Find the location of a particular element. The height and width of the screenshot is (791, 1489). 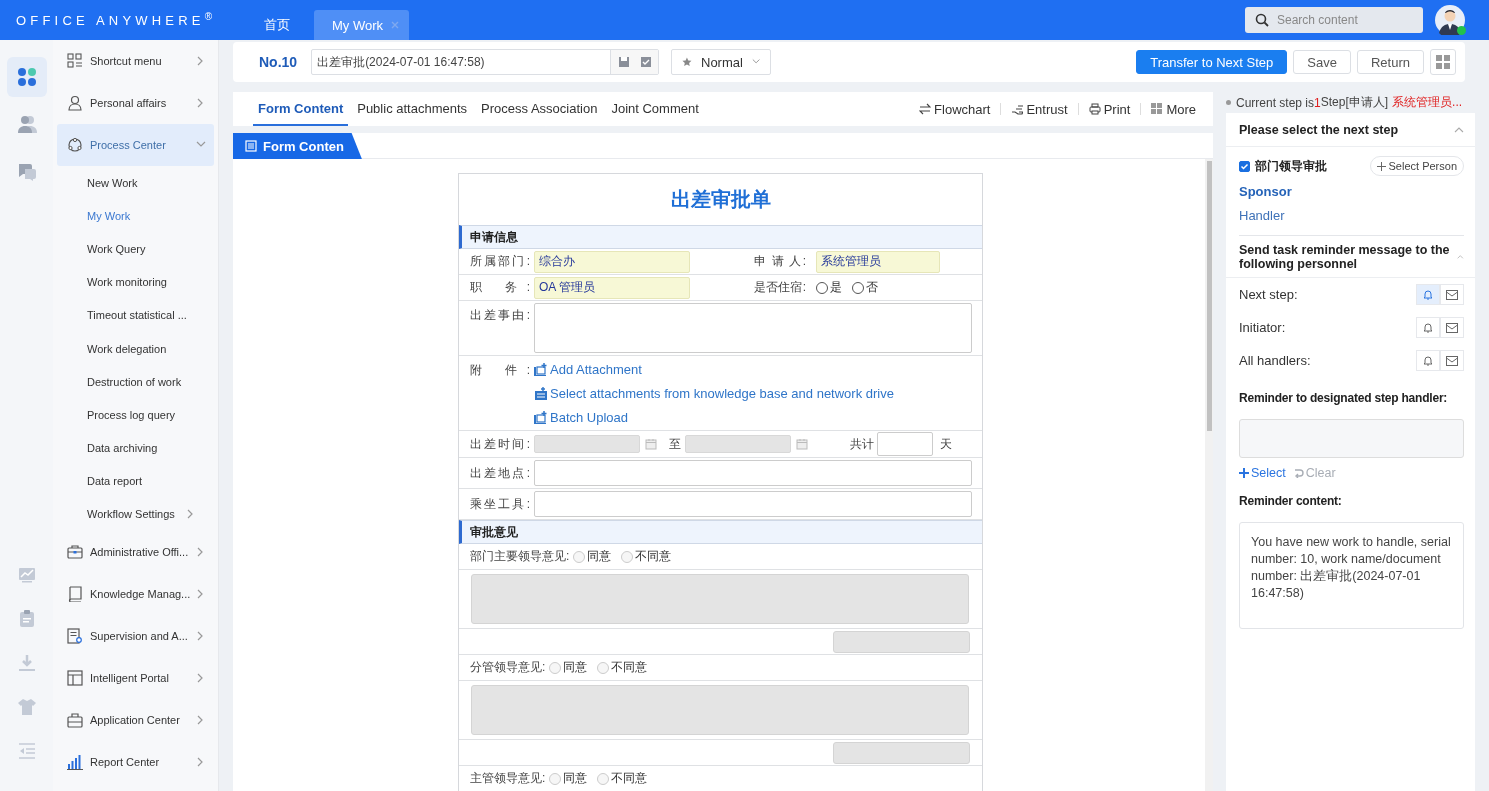

submenu-item: Work monitoring is located at coordinates (135, 282).